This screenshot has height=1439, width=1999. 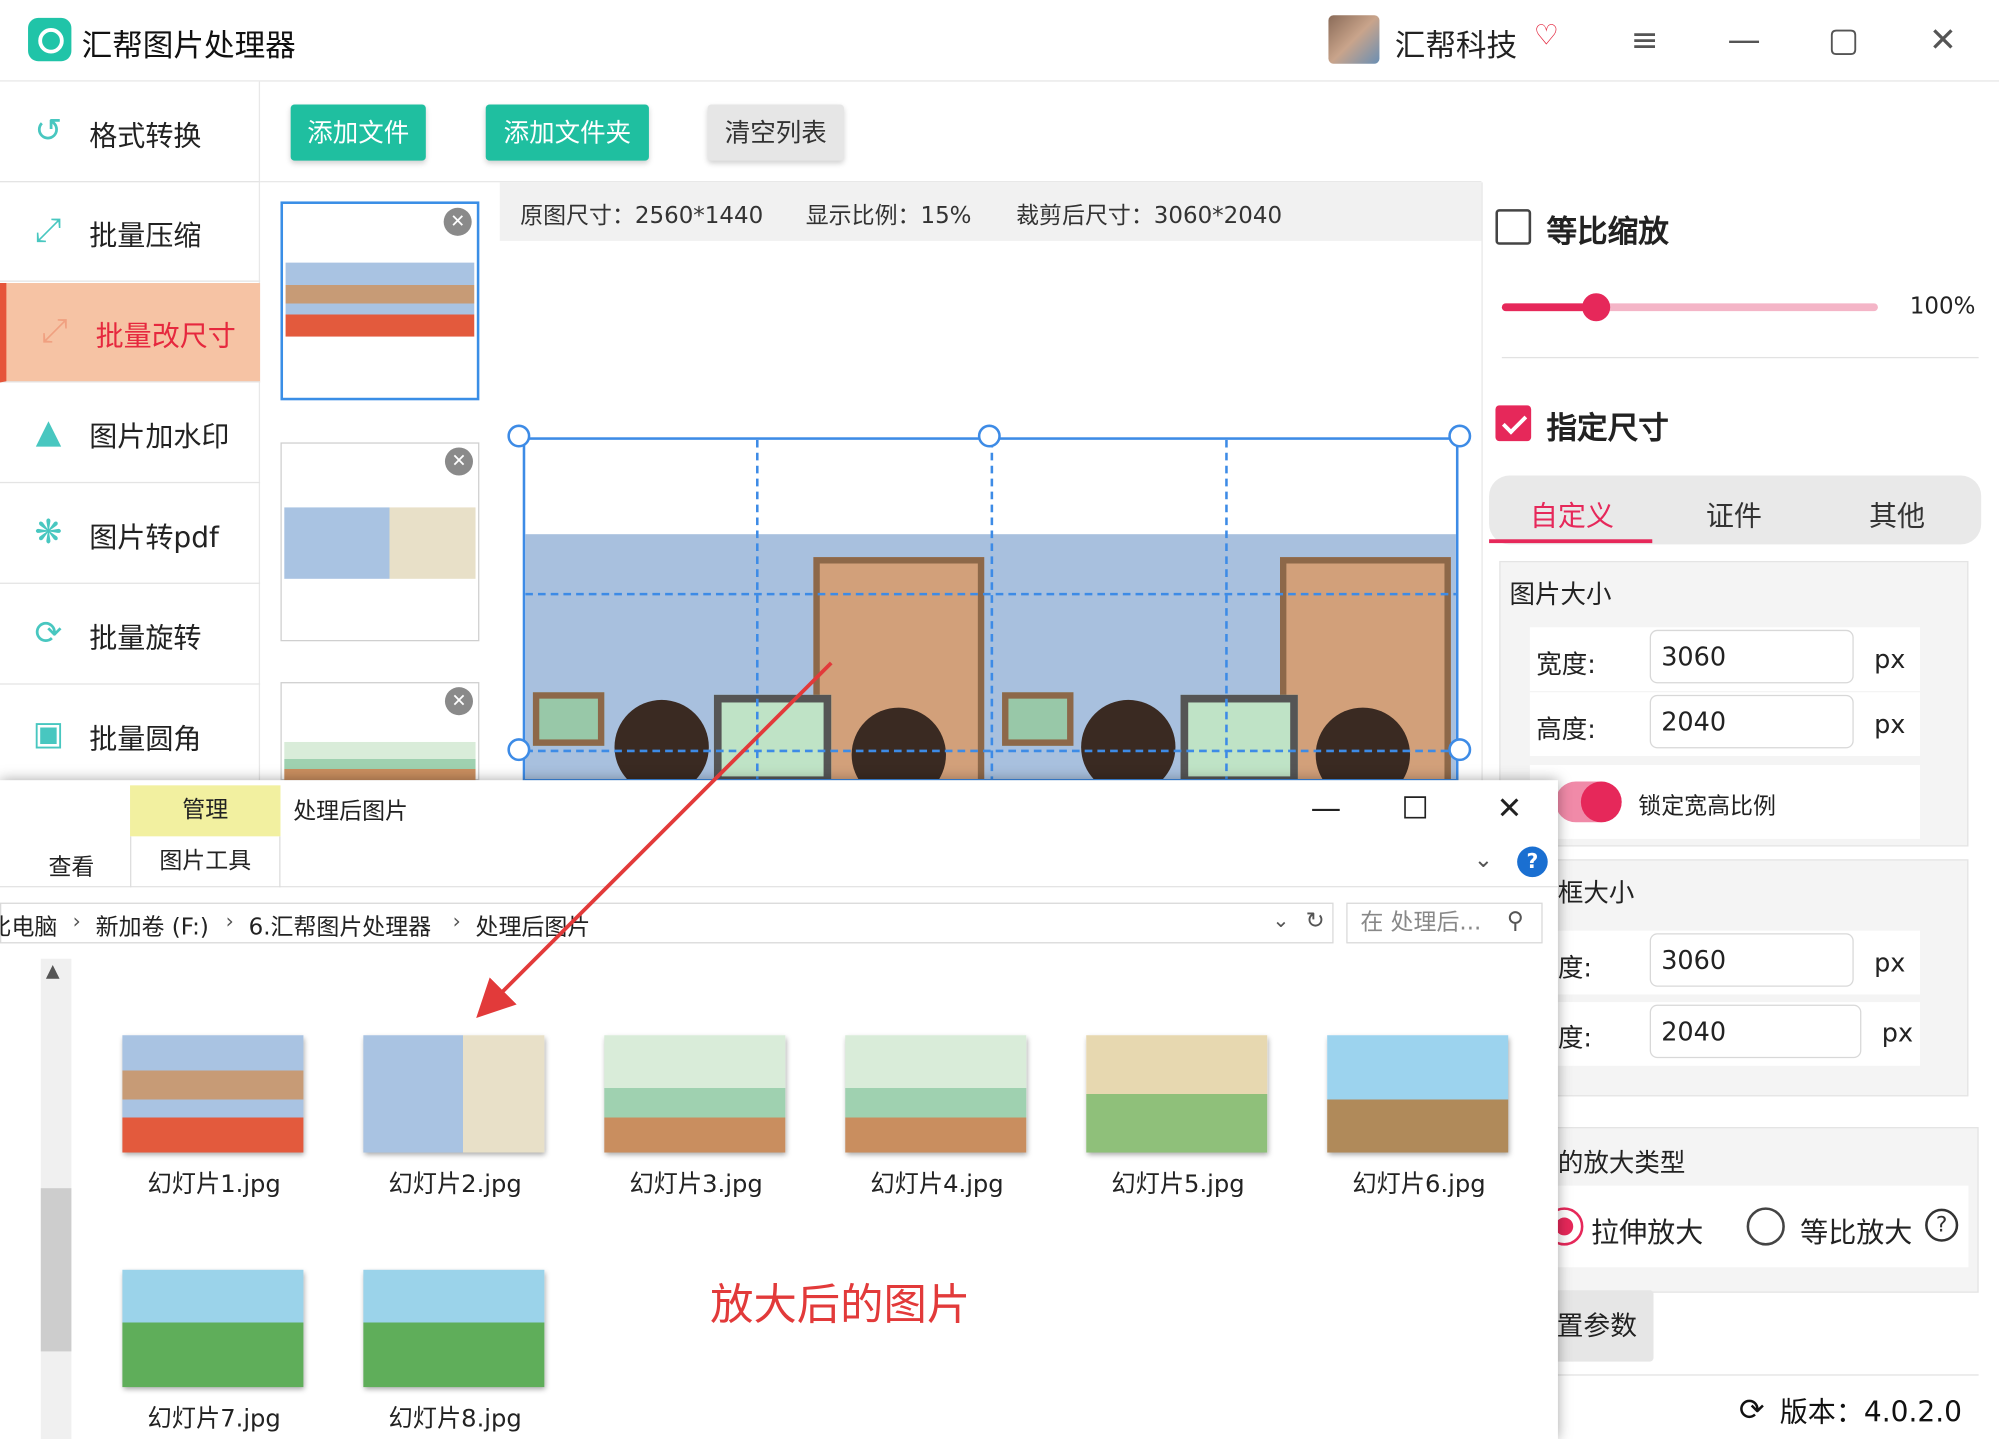 What do you see at coordinates (145, 236) in the screenshot?
I see `sidebar-item-label: 批量压缩` at bounding box center [145, 236].